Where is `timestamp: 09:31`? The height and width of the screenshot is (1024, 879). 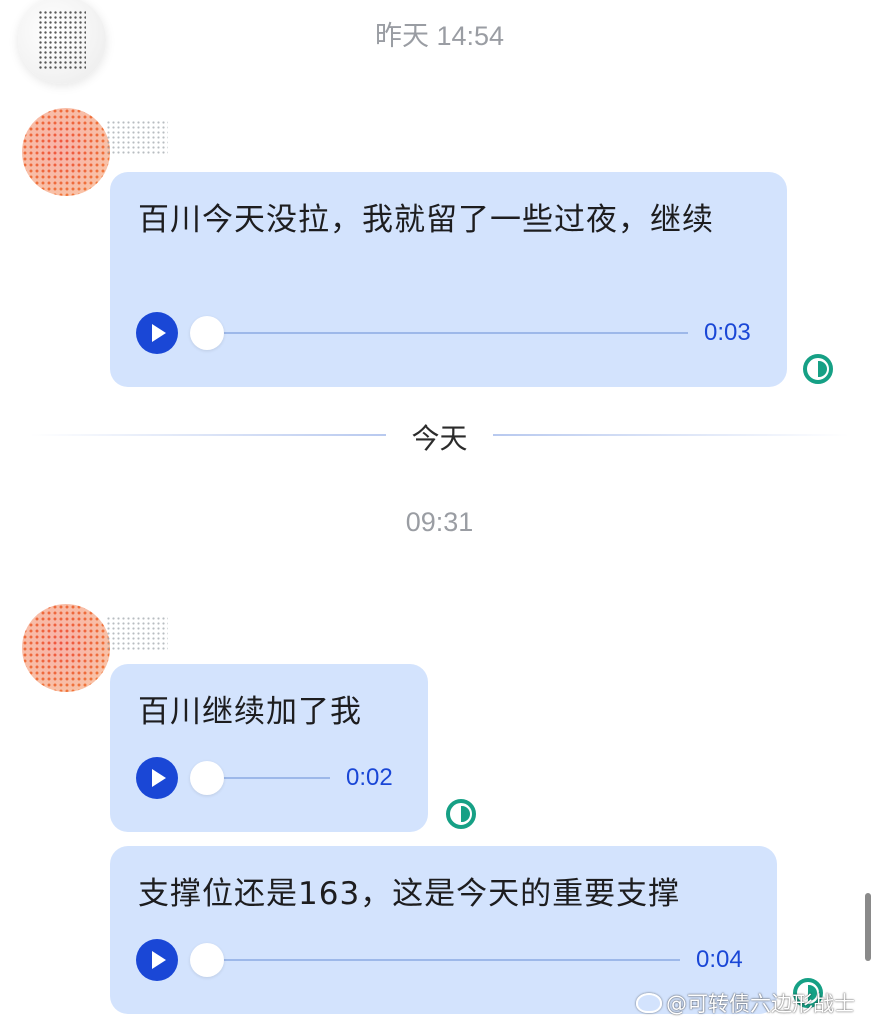 timestamp: 09:31 is located at coordinates (439, 522).